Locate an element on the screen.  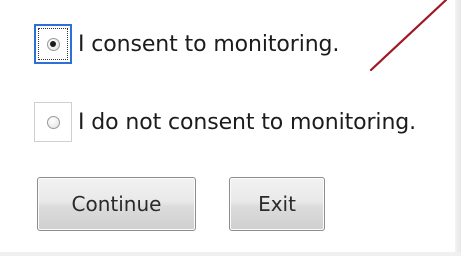
window-edge is located at coordinates (458, 128).